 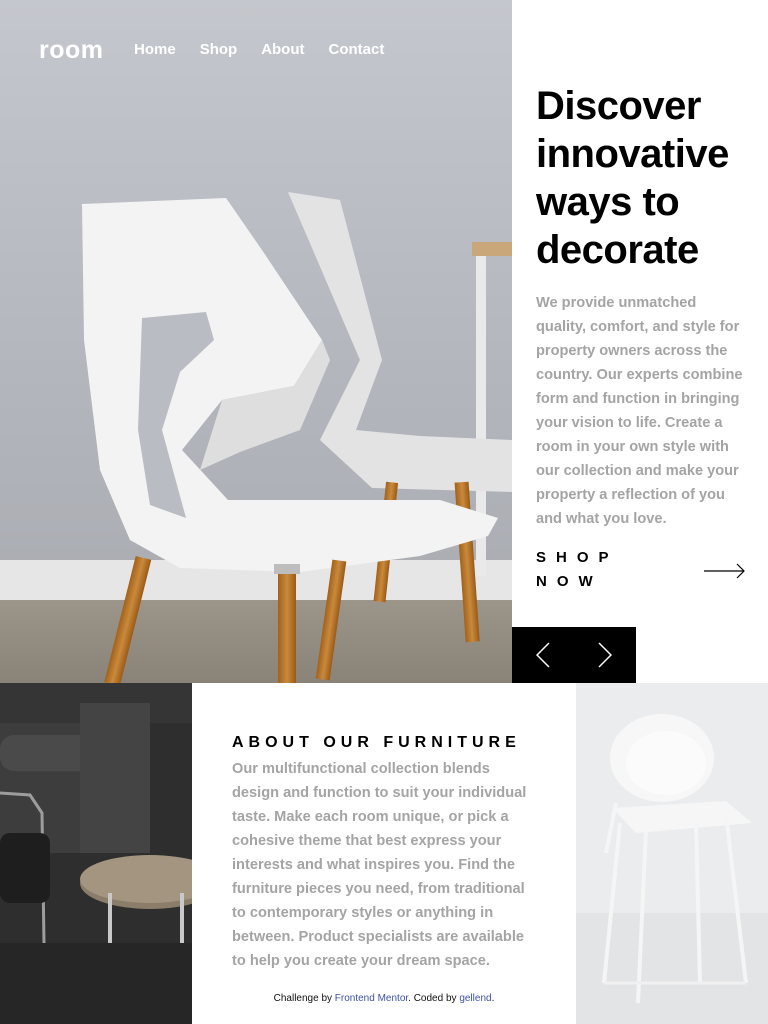 I want to click on white-chair-photo, so click(x=672, y=853).